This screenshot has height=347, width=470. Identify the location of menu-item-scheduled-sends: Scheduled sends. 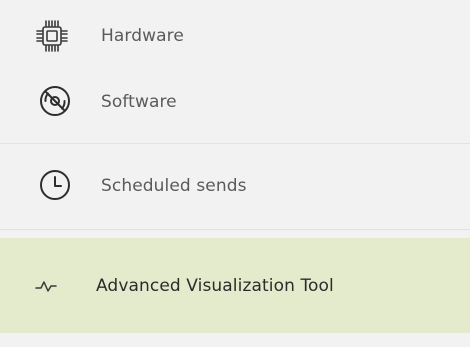
(235, 186).